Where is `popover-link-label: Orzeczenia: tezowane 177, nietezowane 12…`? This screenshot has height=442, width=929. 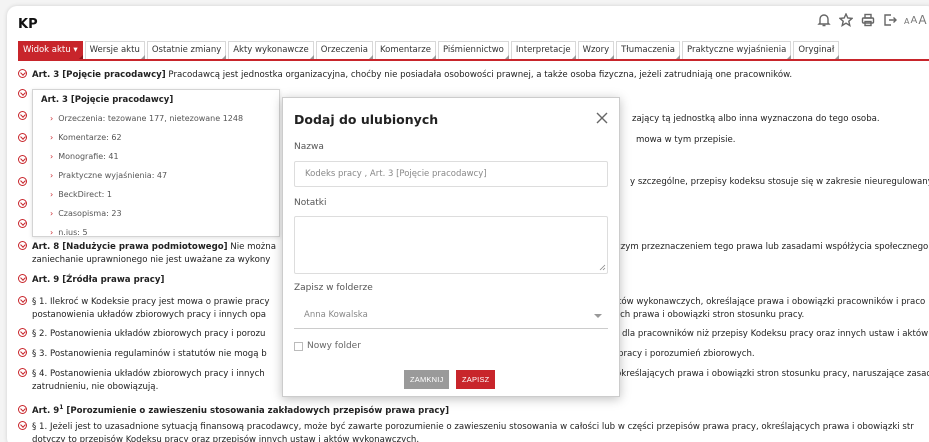
popover-link-label: Orzeczenia: tezowane 177, nietezowane 12… is located at coordinates (151, 118).